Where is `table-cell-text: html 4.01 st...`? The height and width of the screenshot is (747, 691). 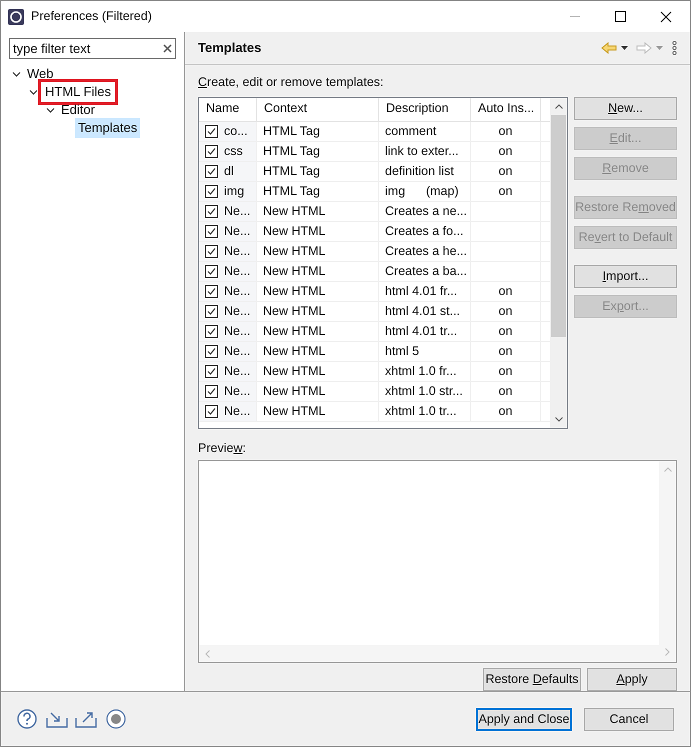
table-cell-text: html 4.01 st... is located at coordinates (422, 311).